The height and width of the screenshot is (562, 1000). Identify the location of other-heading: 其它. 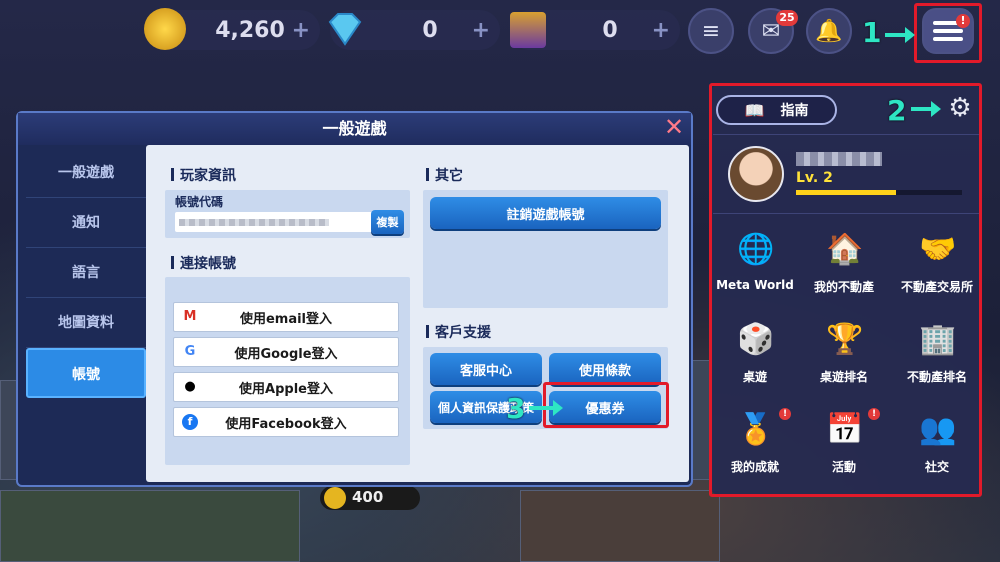
(444, 175).